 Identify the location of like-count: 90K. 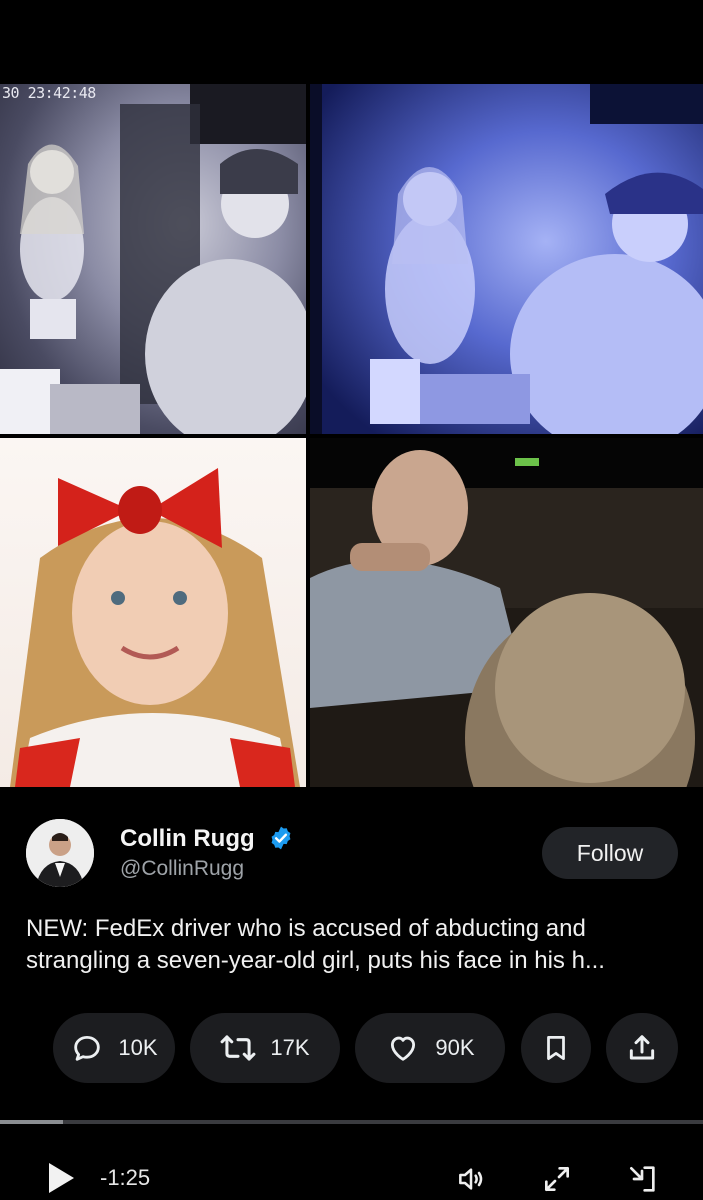
(455, 1047).